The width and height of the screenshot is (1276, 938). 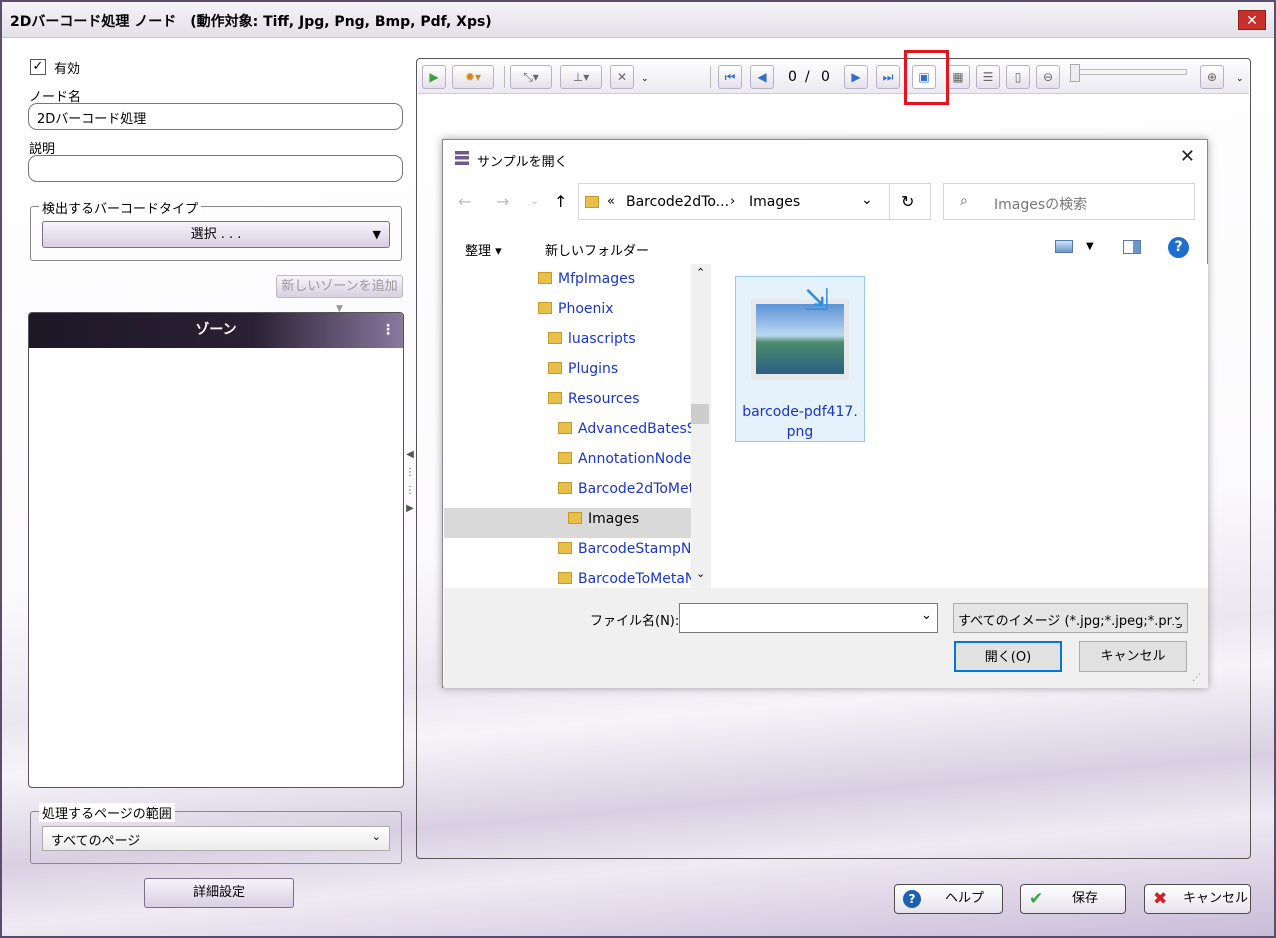 What do you see at coordinates (958, 77) in the screenshot?
I see `fit-page-icon: ▦` at bounding box center [958, 77].